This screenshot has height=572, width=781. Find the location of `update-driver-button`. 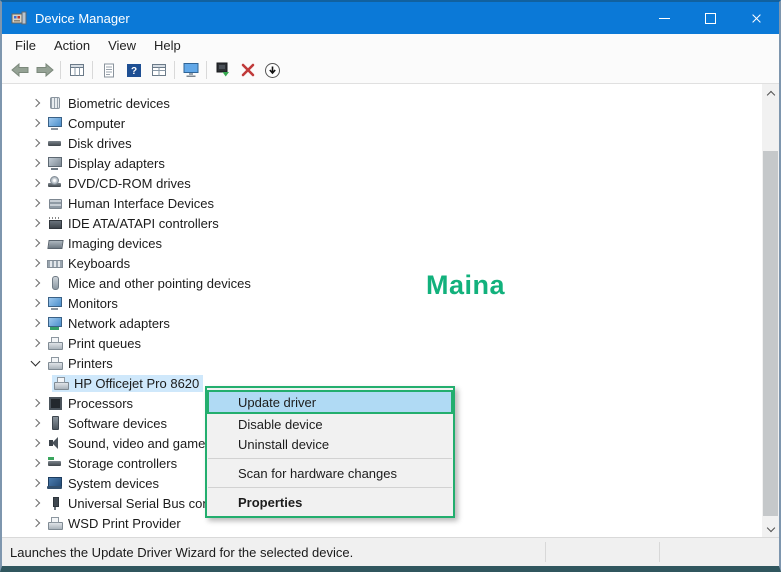

update-driver-button is located at coordinates (222, 70).